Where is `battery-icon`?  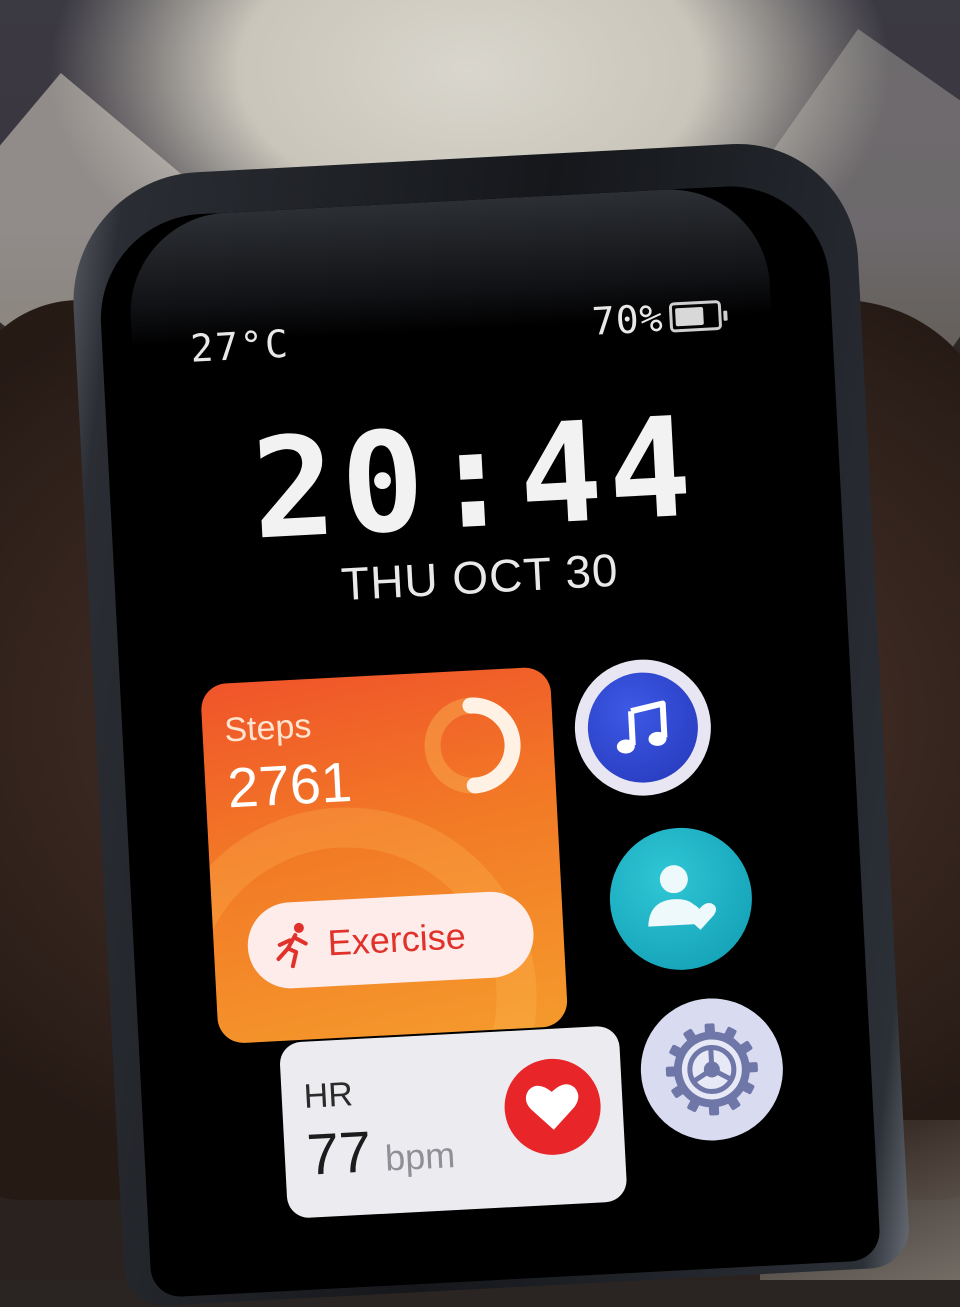 battery-icon is located at coordinates (695, 316).